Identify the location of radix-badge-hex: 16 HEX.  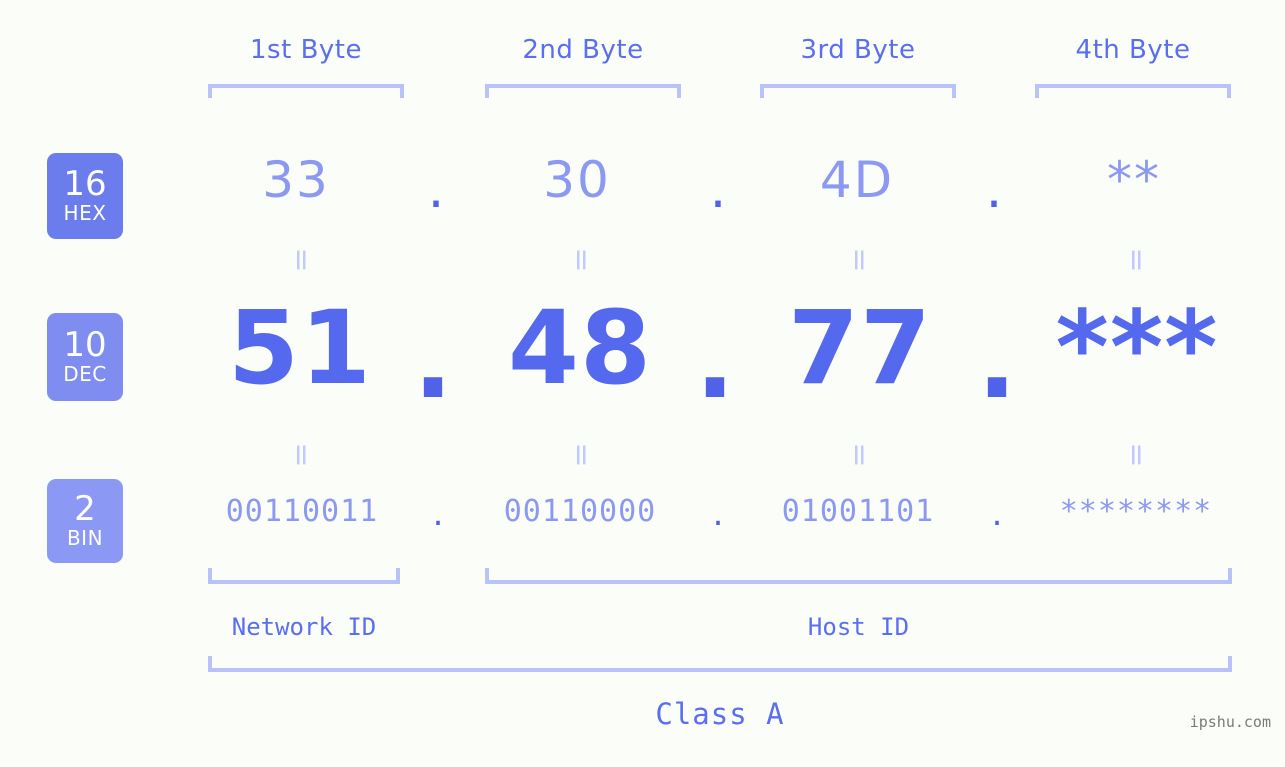
(85, 196).